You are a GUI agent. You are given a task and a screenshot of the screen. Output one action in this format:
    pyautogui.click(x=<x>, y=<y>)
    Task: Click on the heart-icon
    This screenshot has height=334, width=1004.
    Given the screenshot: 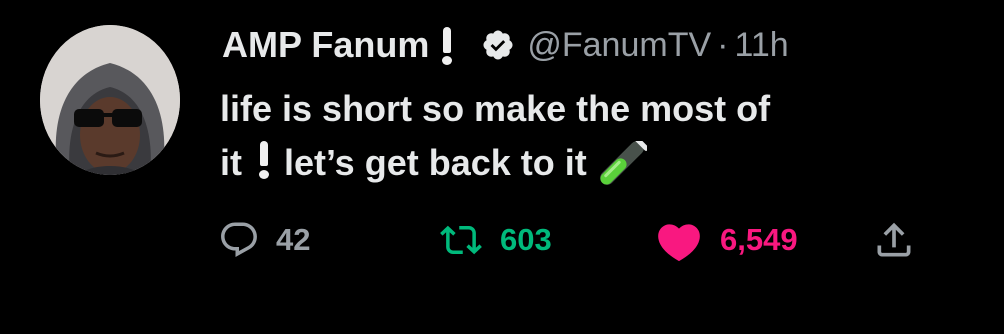 What is the action you would take?
    pyautogui.click(x=679, y=243)
    